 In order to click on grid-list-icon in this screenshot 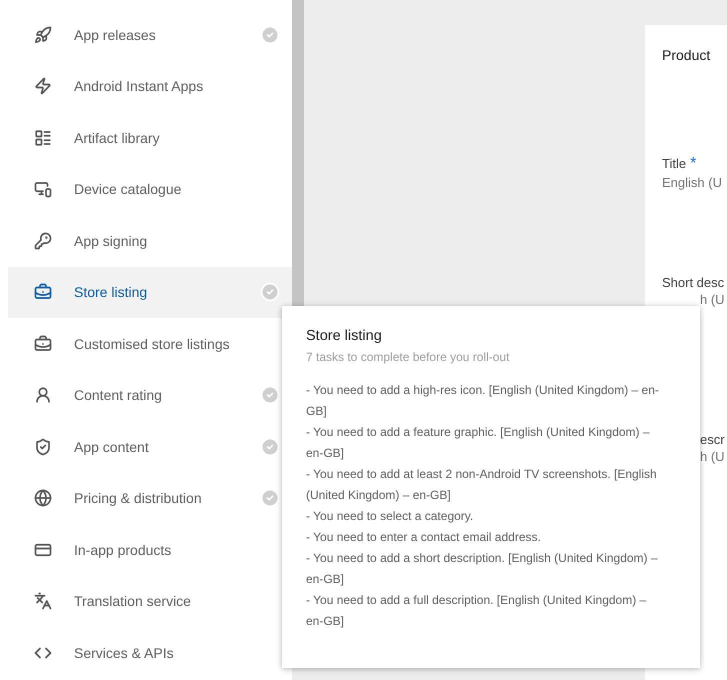, I will do `click(43, 137)`.